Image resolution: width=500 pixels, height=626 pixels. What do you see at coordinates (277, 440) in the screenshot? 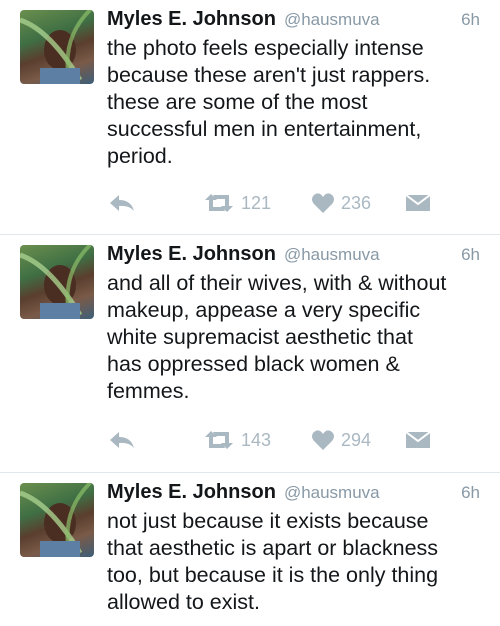
I see `tweet-actions: 143 294` at bounding box center [277, 440].